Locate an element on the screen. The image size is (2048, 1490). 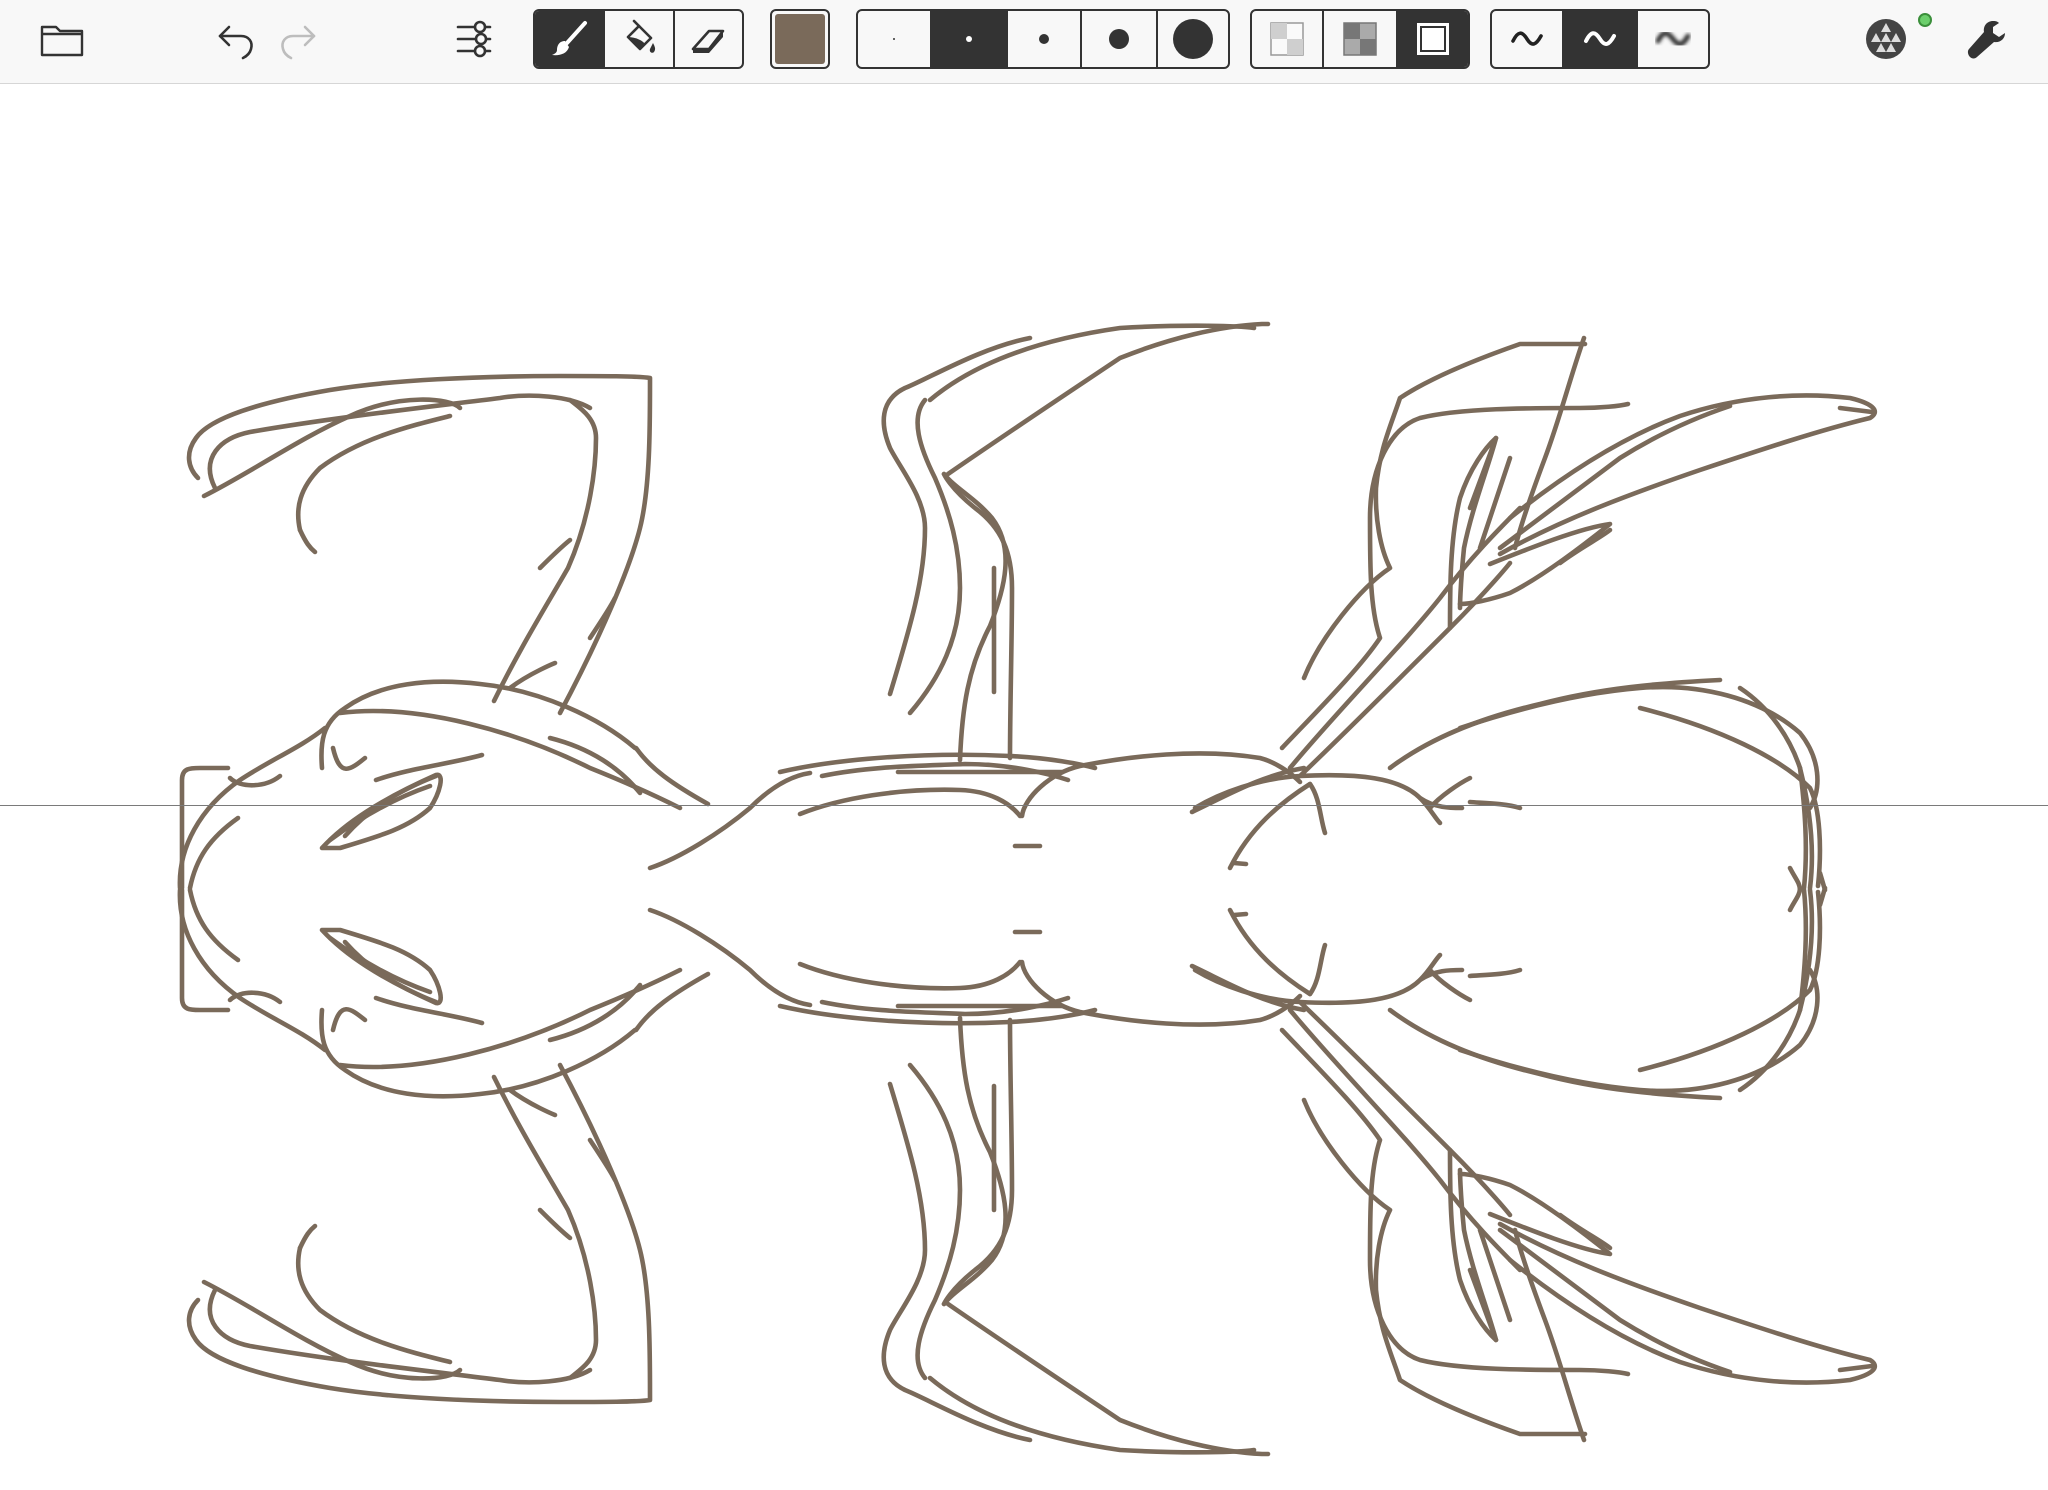
opacity-full-button is located at coordinates (1433, 39).